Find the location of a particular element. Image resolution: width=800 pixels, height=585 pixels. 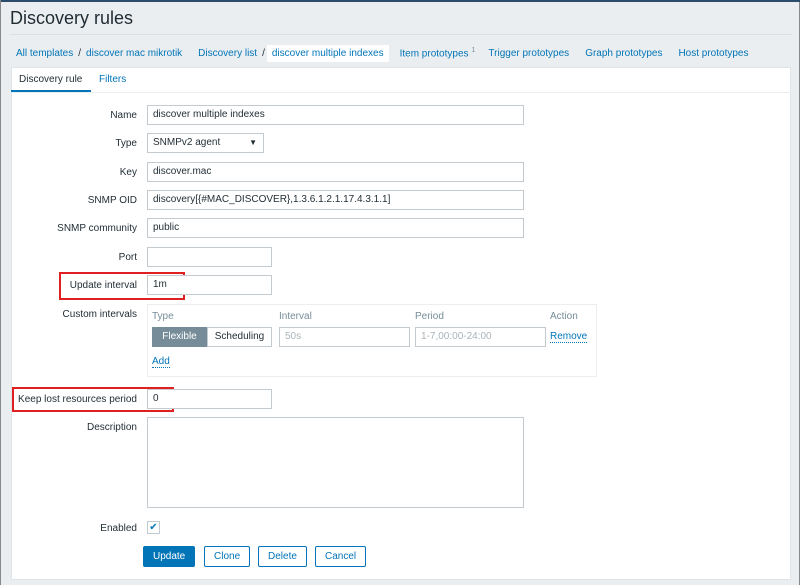

snmp-community-label: SNMP community is located at coordinates (97, 228).